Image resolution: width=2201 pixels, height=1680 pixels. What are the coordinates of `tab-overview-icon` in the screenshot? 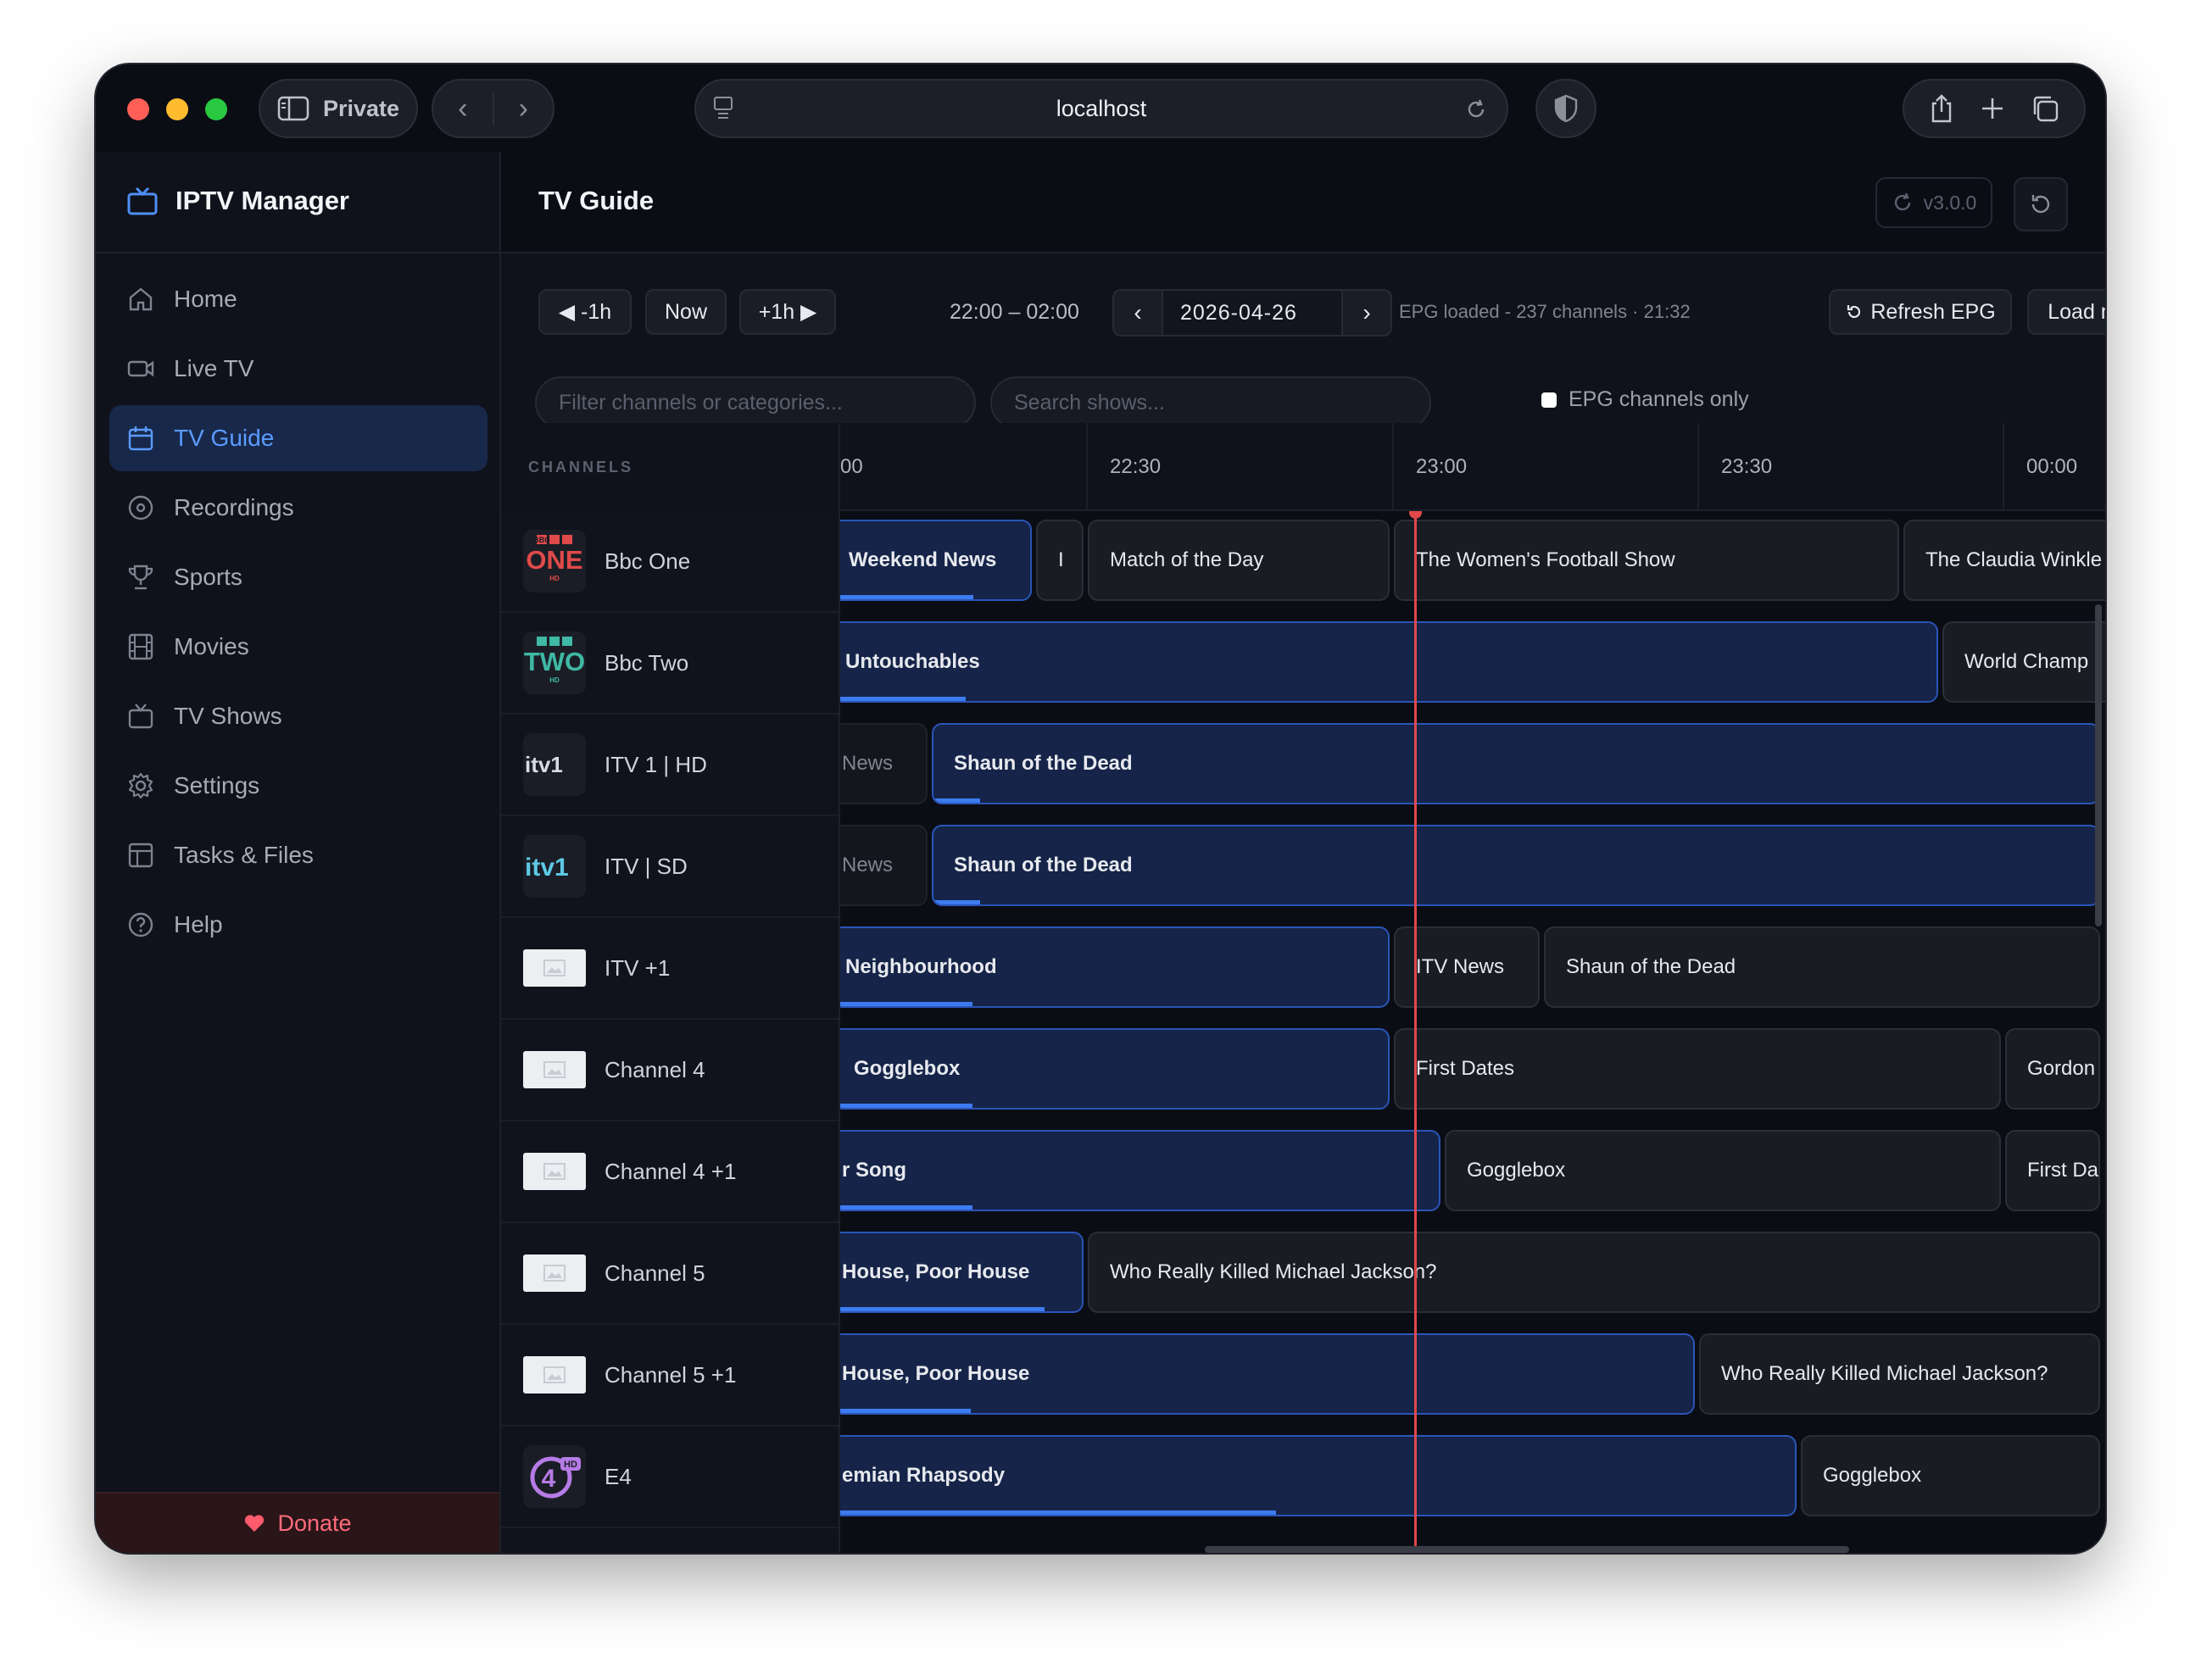 It's located at (2045, 108).